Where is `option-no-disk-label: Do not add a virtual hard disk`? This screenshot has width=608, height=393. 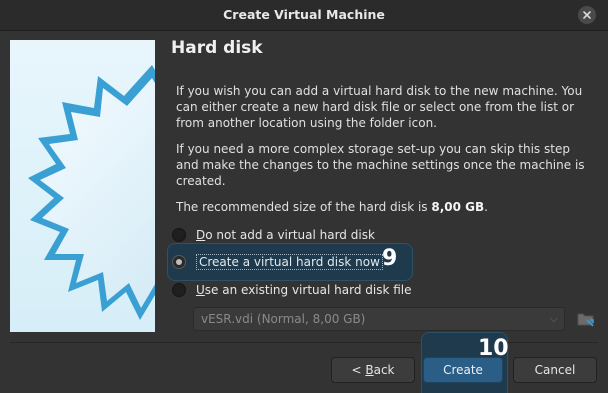 option-no-disk-label: Do not add a virtual hard disk is located at coordinates (285, 235).